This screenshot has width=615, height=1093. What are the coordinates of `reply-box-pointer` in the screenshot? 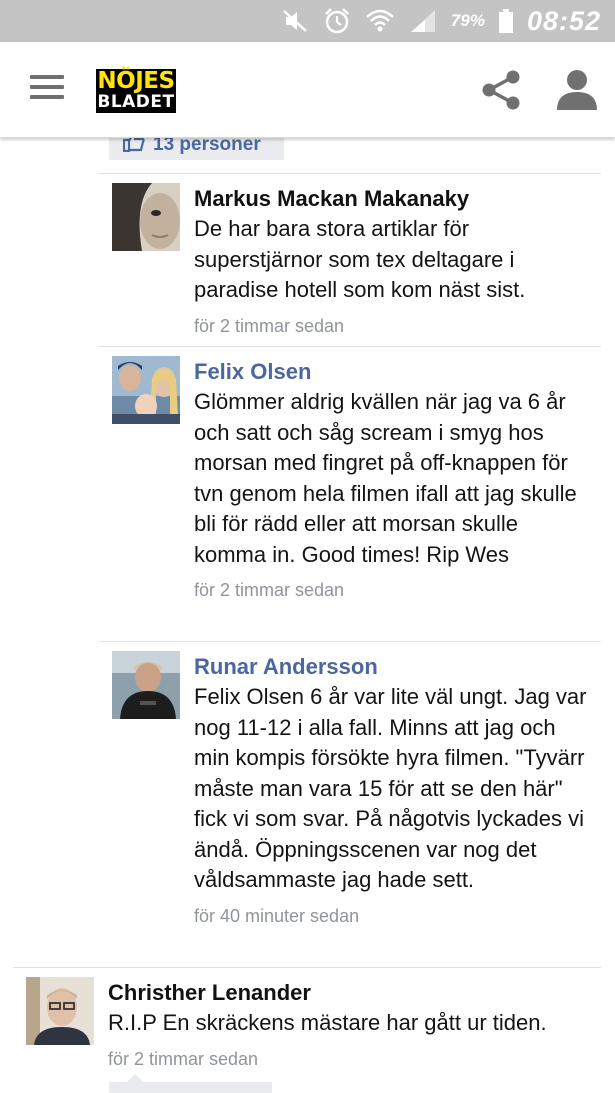 It's located at (135, 1078).